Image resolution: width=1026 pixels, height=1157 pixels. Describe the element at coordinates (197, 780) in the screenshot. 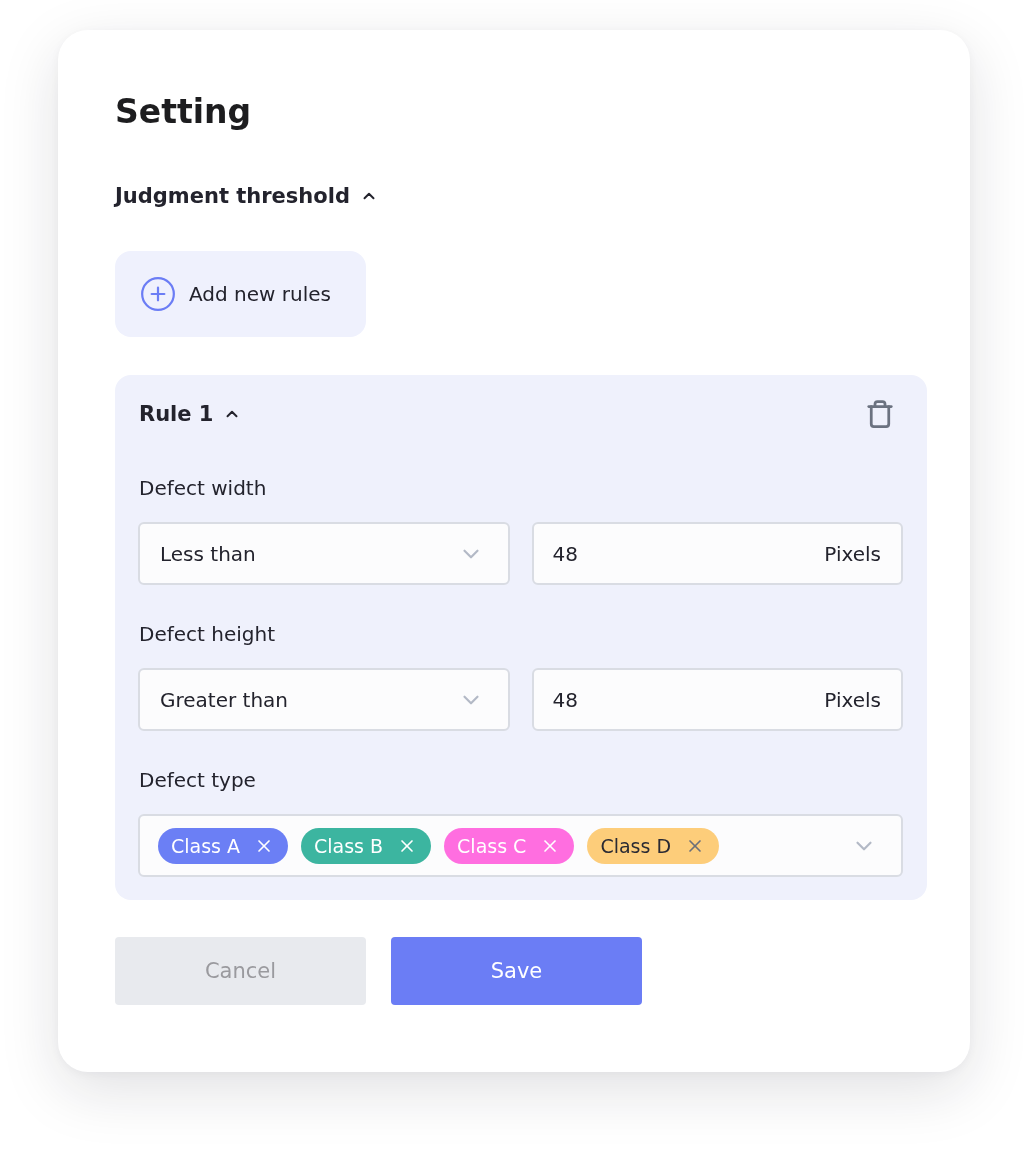

I see `field-label: Defect type` at that location.